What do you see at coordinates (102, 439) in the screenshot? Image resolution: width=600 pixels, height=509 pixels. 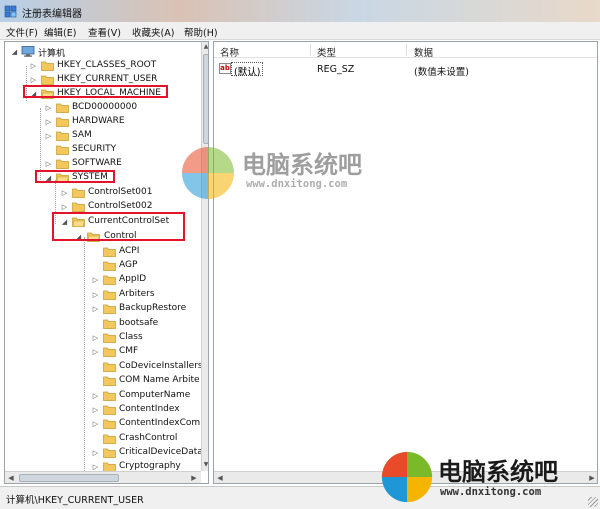 I see `tree-node-crashcontrol: CrashControl` at bounding box center [102, 439].